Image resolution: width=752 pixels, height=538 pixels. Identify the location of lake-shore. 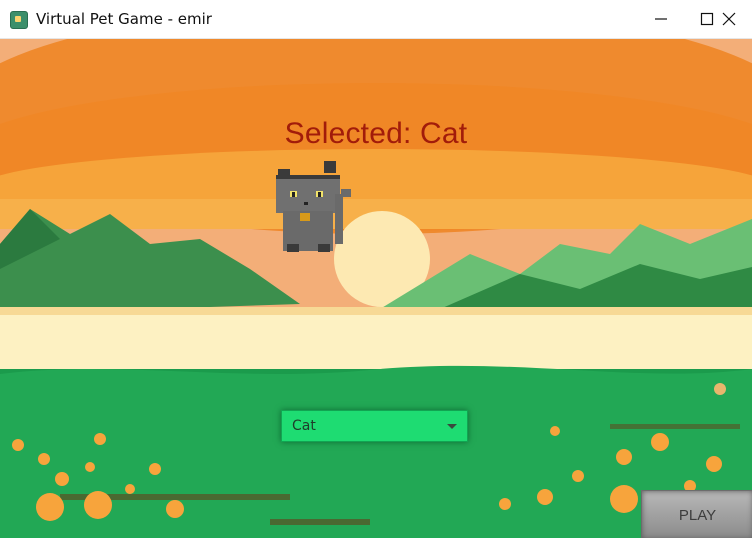
(376, 311).